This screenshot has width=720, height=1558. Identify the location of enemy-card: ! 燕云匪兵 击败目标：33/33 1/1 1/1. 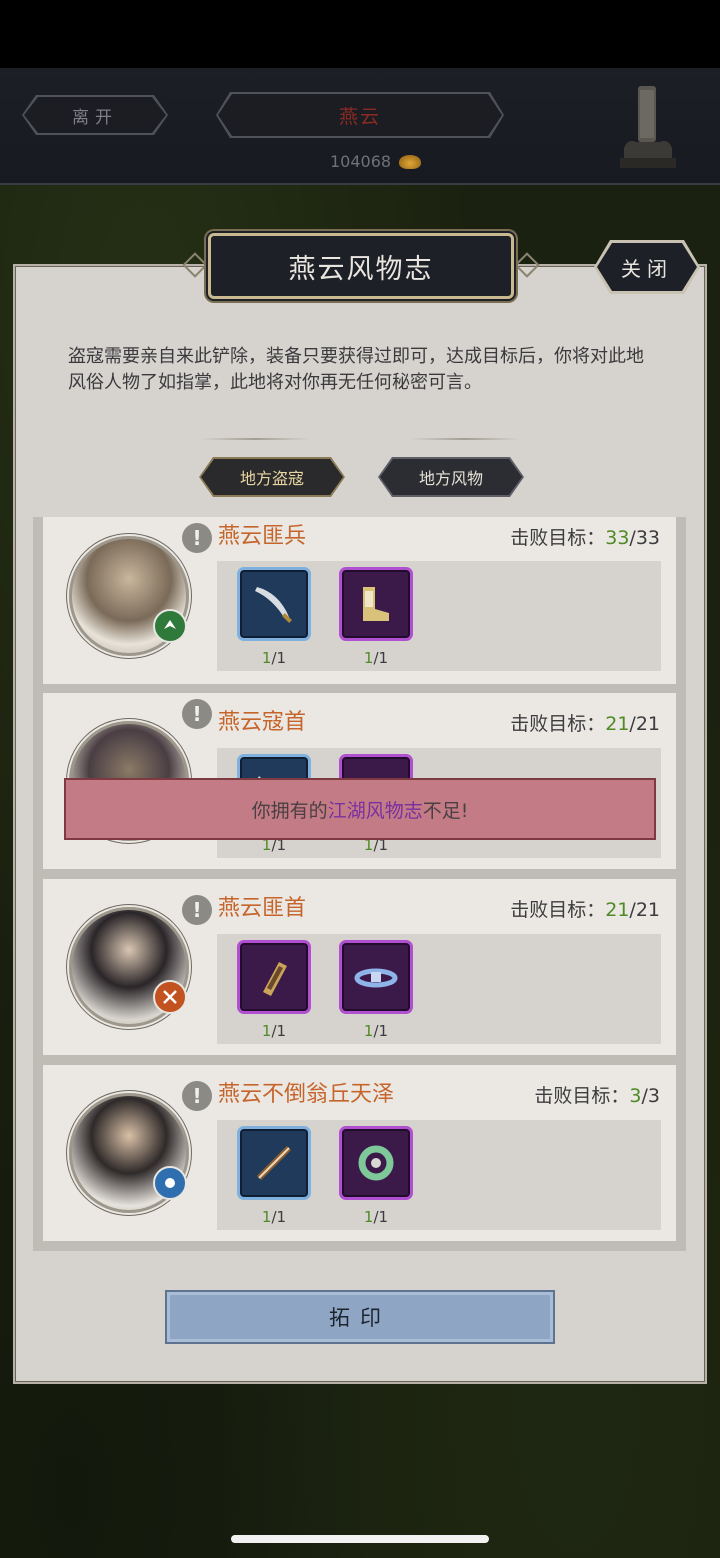
(359, 600).